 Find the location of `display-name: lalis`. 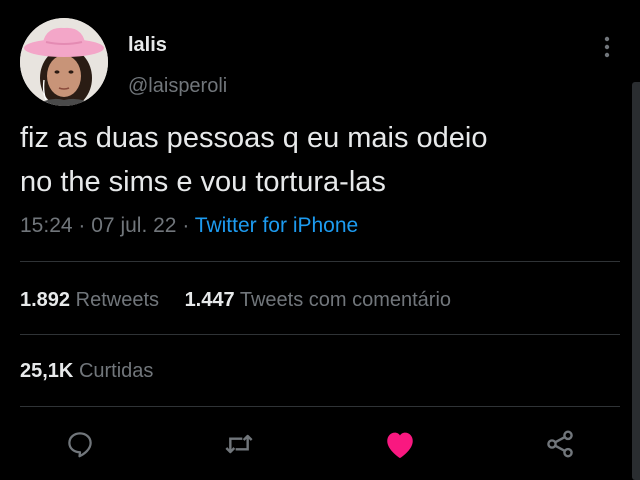

display-name: lalis is located at coordinates (147, 45).